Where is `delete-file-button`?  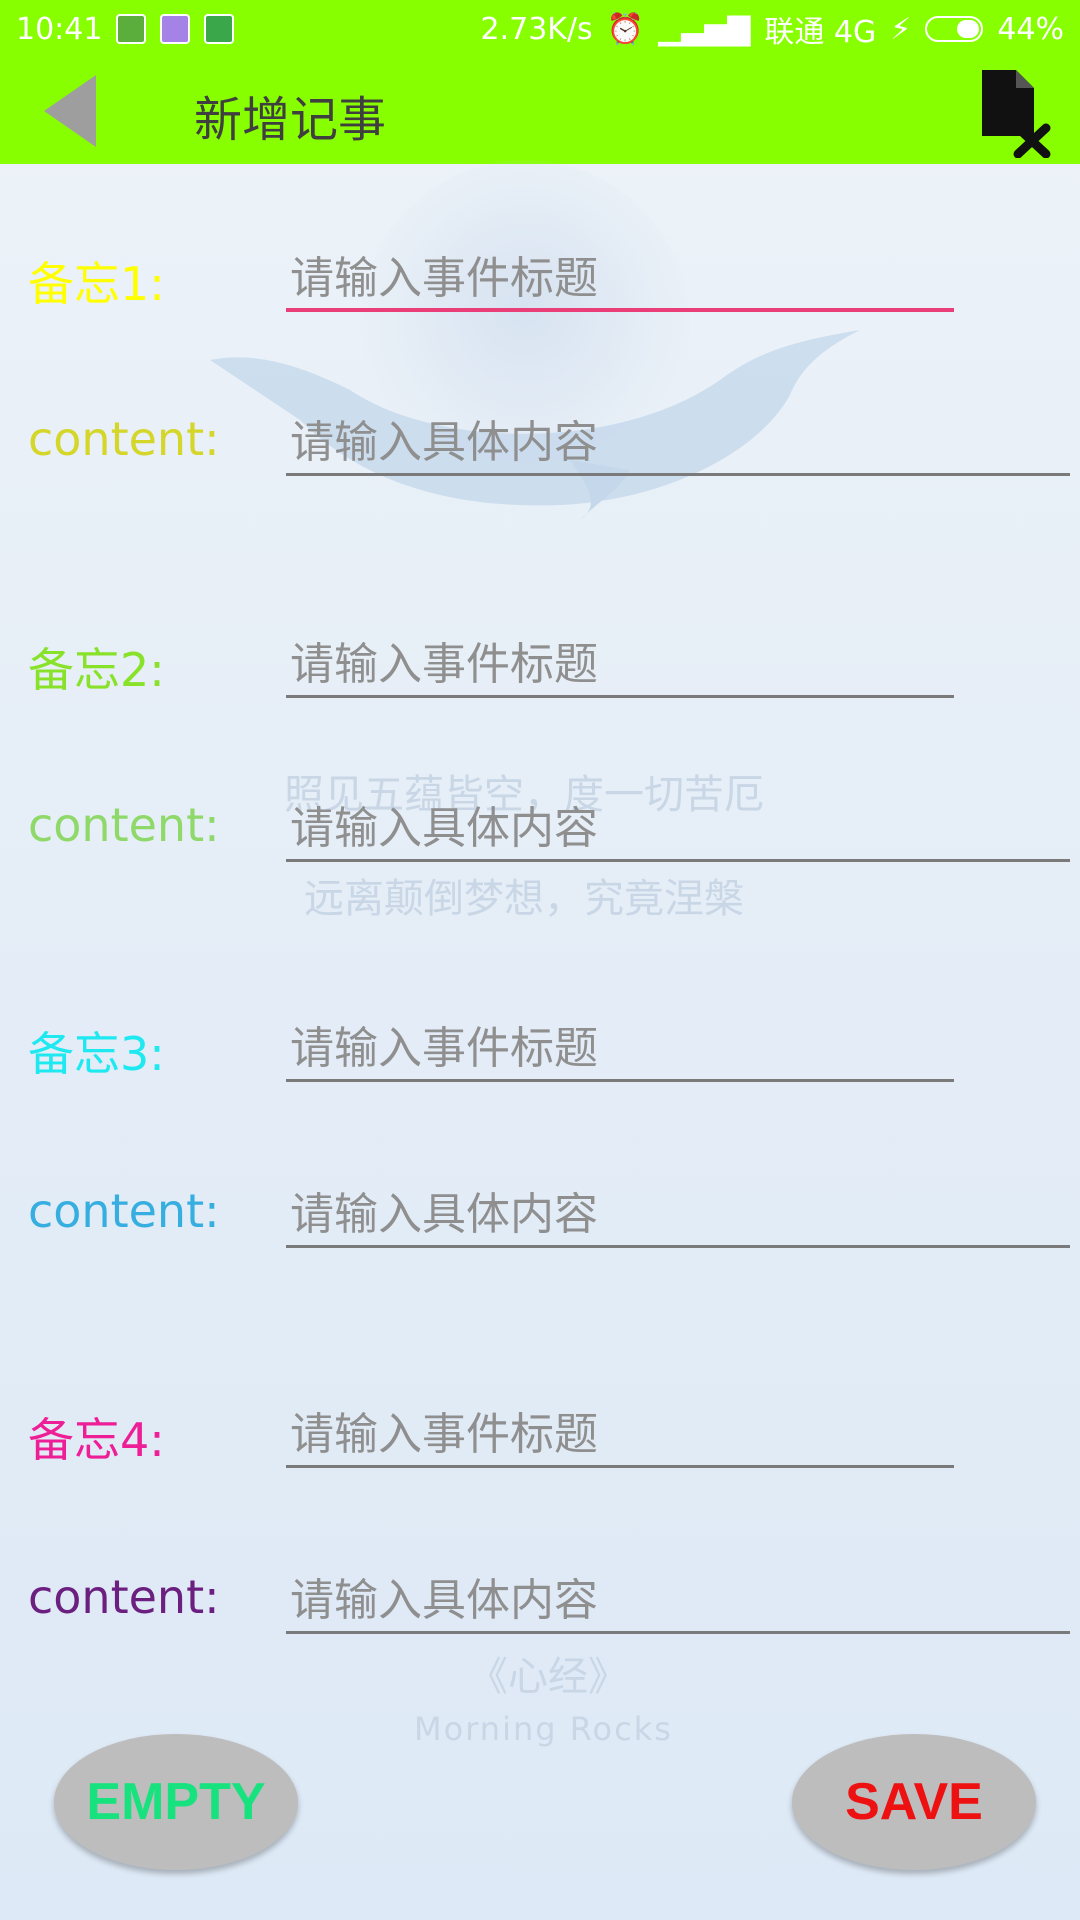 delete-file-button is located at coordinates (1011, 112).